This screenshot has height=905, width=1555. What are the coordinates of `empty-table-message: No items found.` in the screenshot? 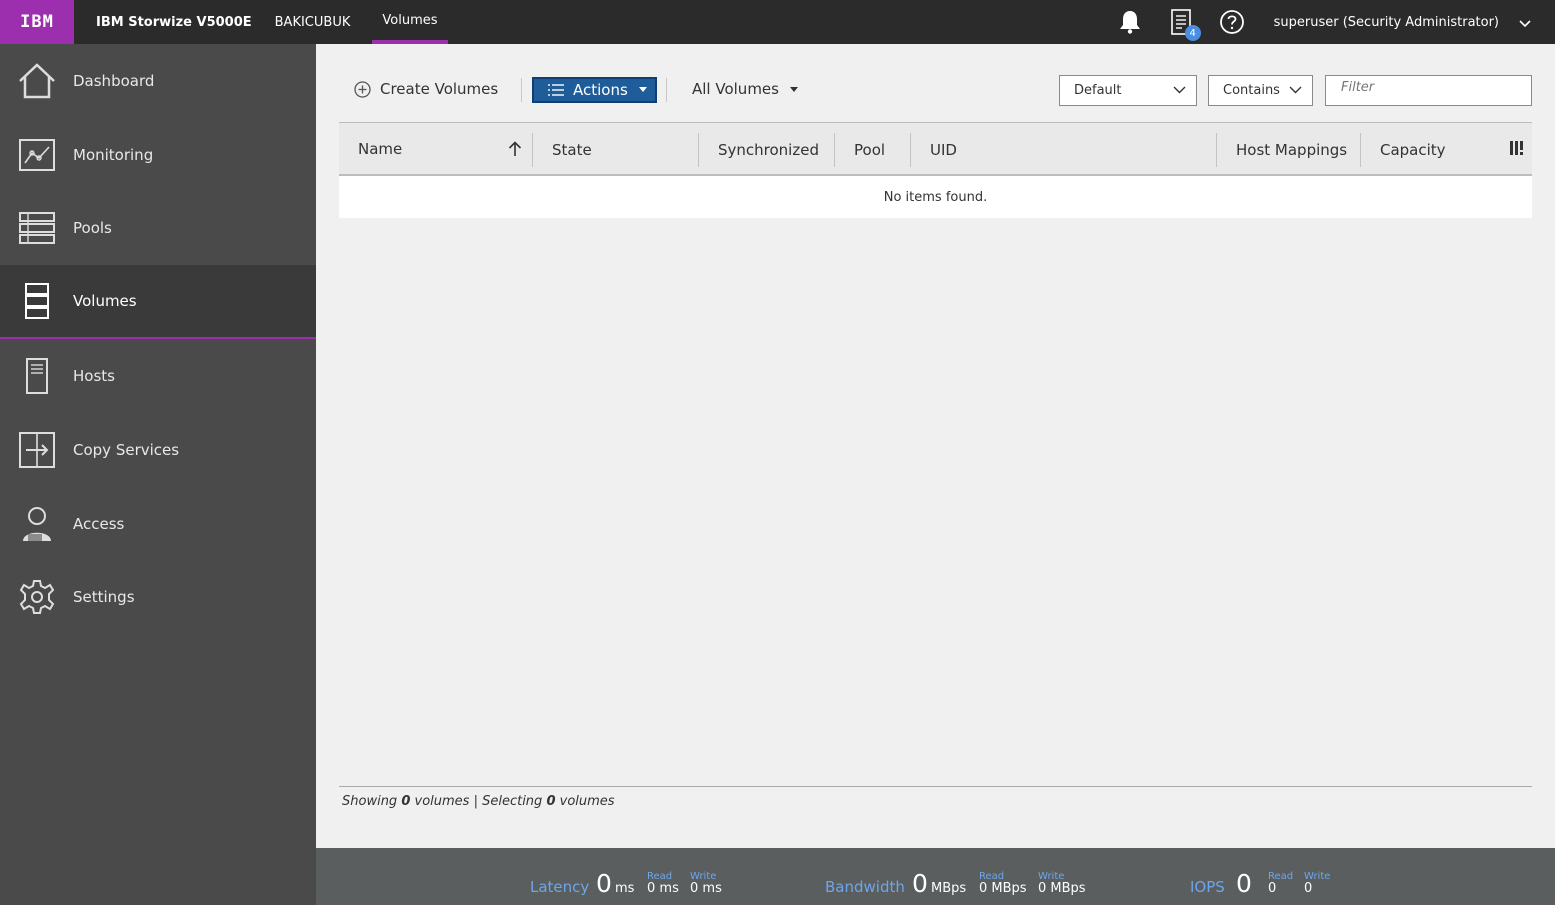 It's located at (935, 197).